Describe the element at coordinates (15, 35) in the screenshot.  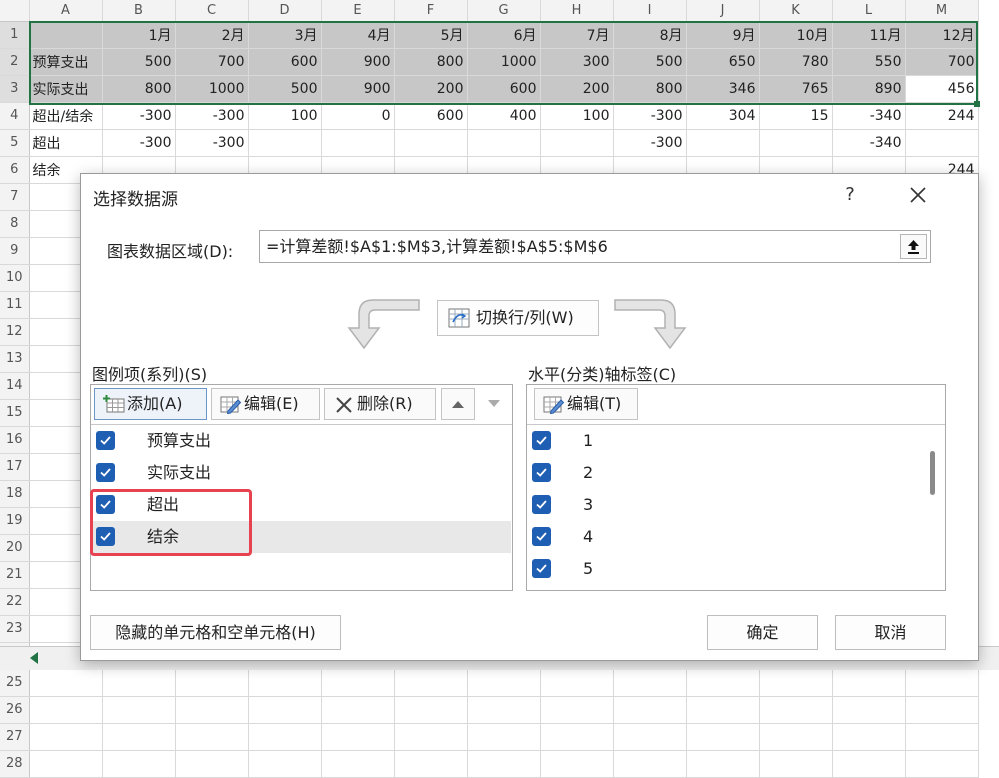
I see `row-header: 1` at that location.